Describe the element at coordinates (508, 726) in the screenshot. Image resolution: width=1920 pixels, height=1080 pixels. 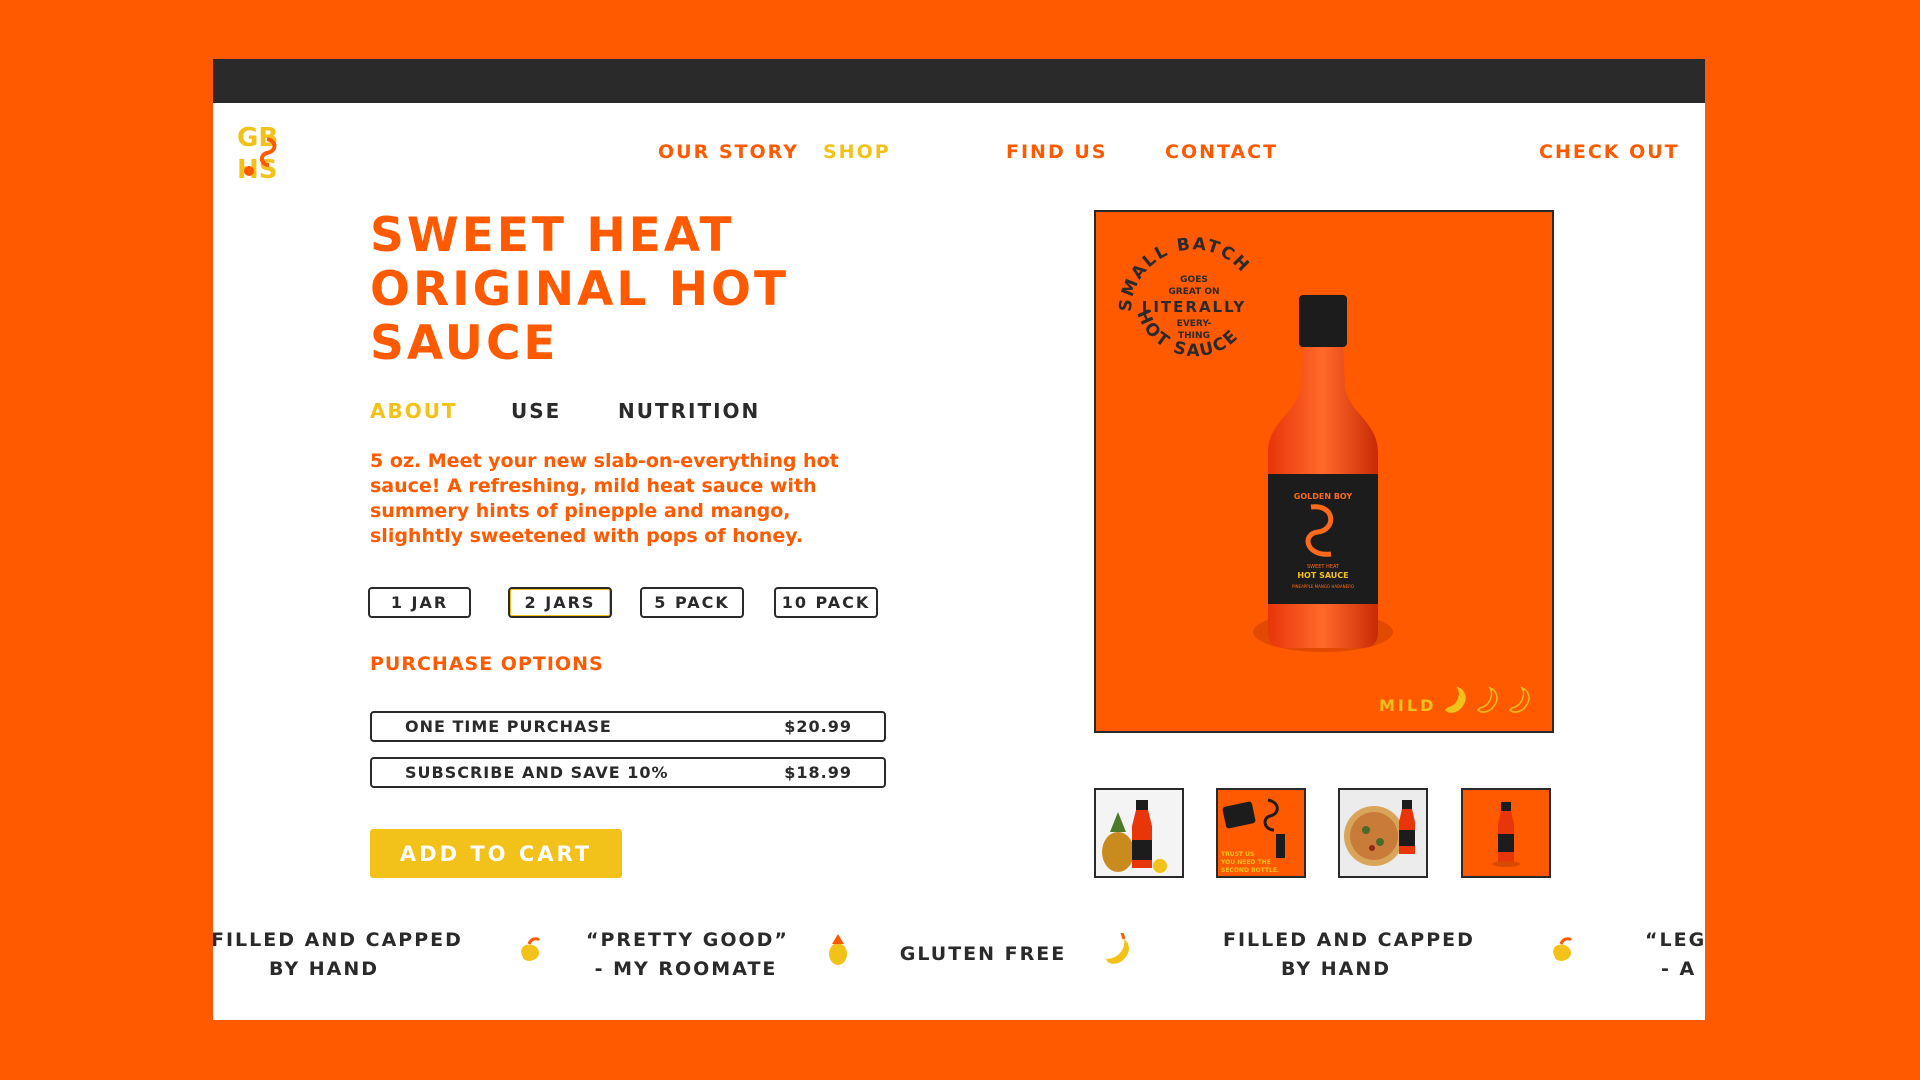
I see `option-label: ONE TIME PURCHASE` at that location.